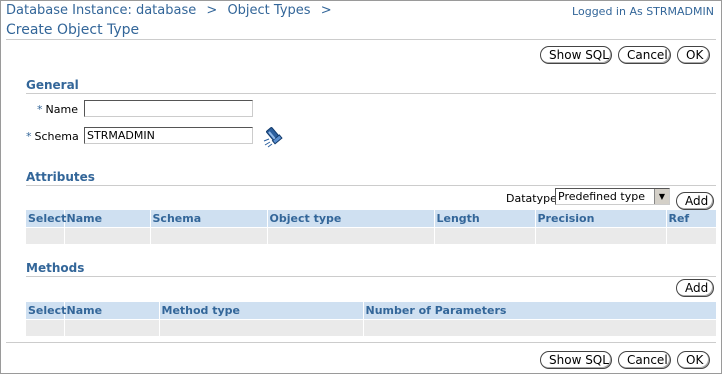 This screenshot has width=722, height=374. What do you see at coordinates (361, 39) in the screenshot?
I see `title-divider` at bounding box center [361, 39].